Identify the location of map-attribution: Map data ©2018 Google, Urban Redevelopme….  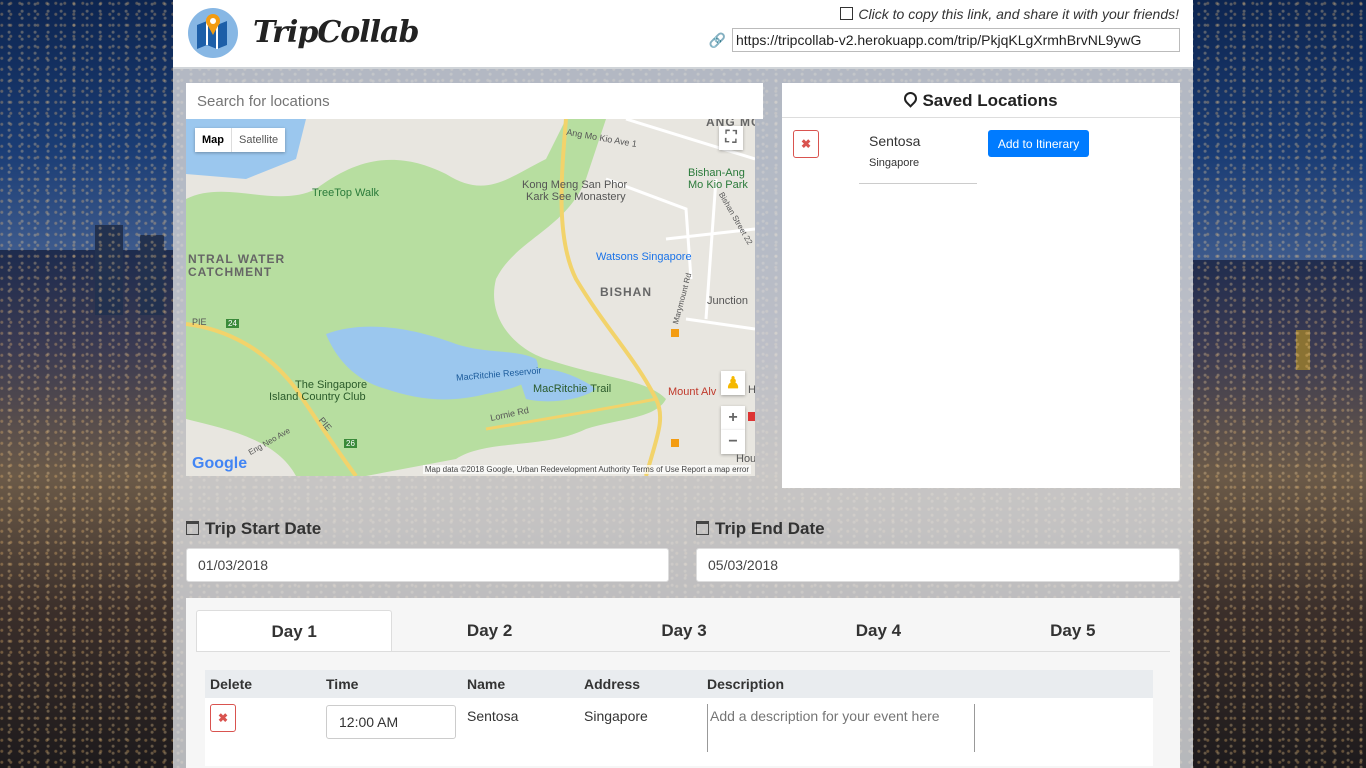
(586, 469).